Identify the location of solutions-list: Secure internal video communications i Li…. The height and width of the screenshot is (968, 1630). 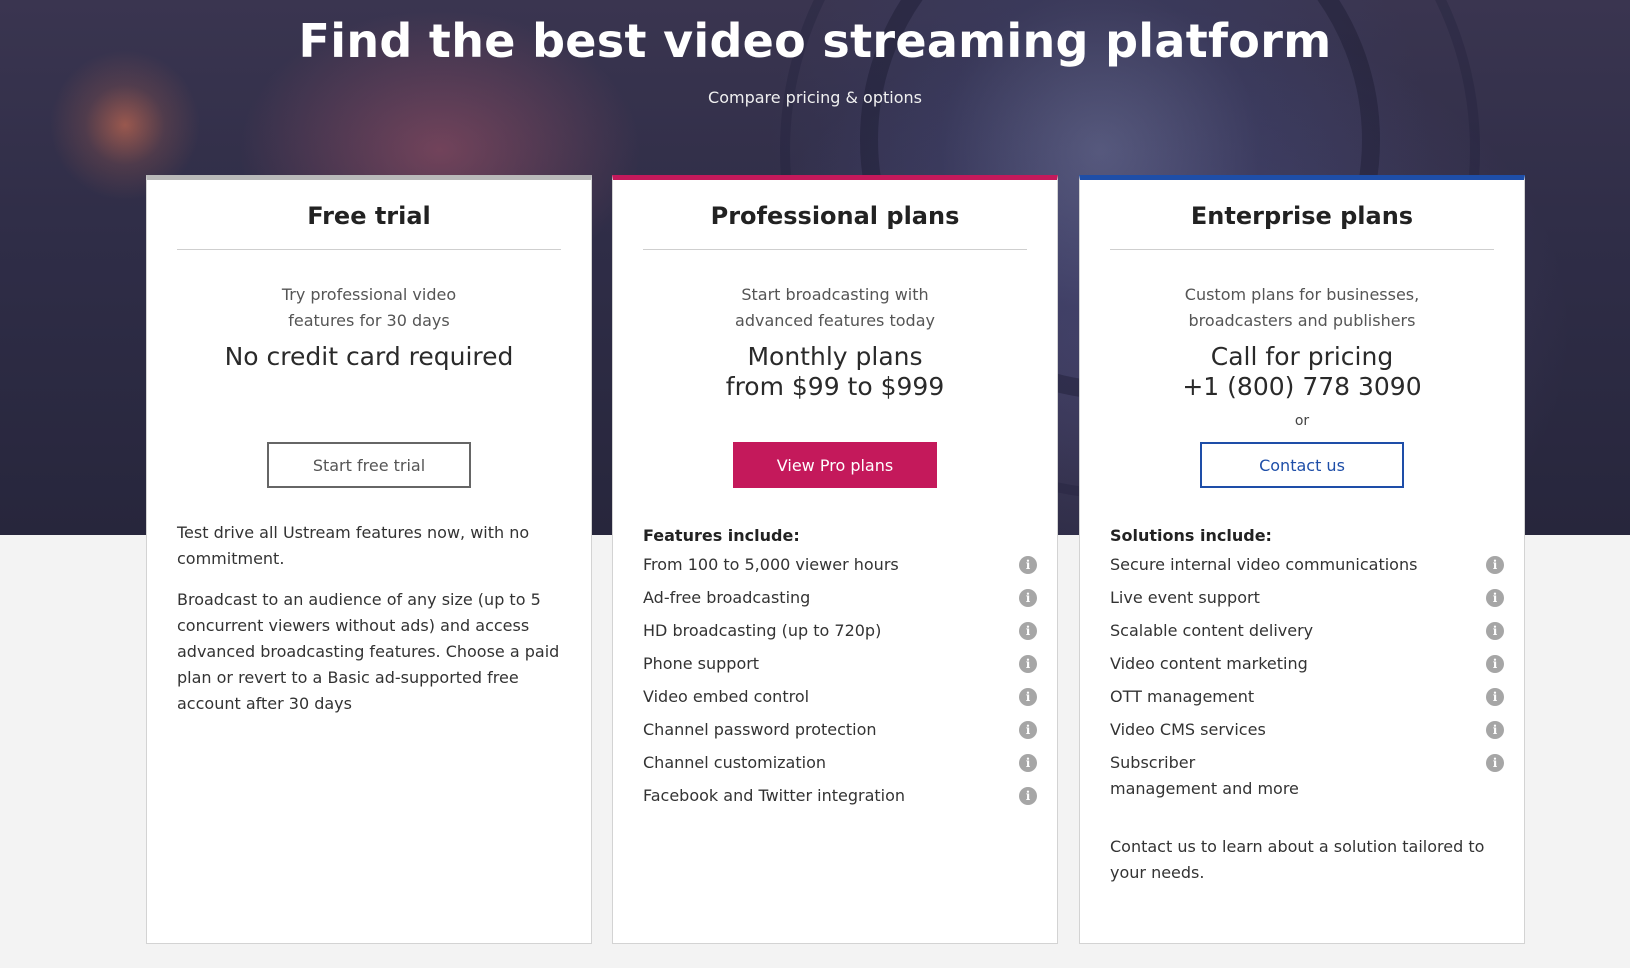
(1307, 680).